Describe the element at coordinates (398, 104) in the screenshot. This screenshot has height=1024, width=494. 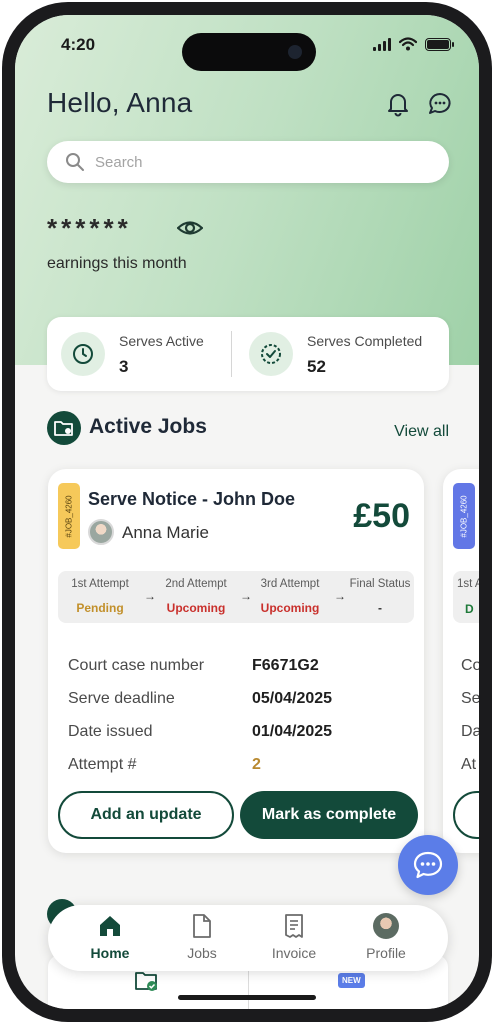
I see `bell-icon` at that location.